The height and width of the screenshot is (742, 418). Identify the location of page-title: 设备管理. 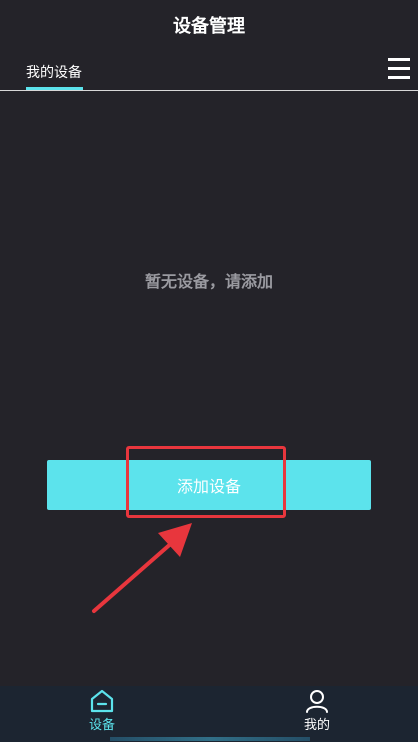
(209, 26).